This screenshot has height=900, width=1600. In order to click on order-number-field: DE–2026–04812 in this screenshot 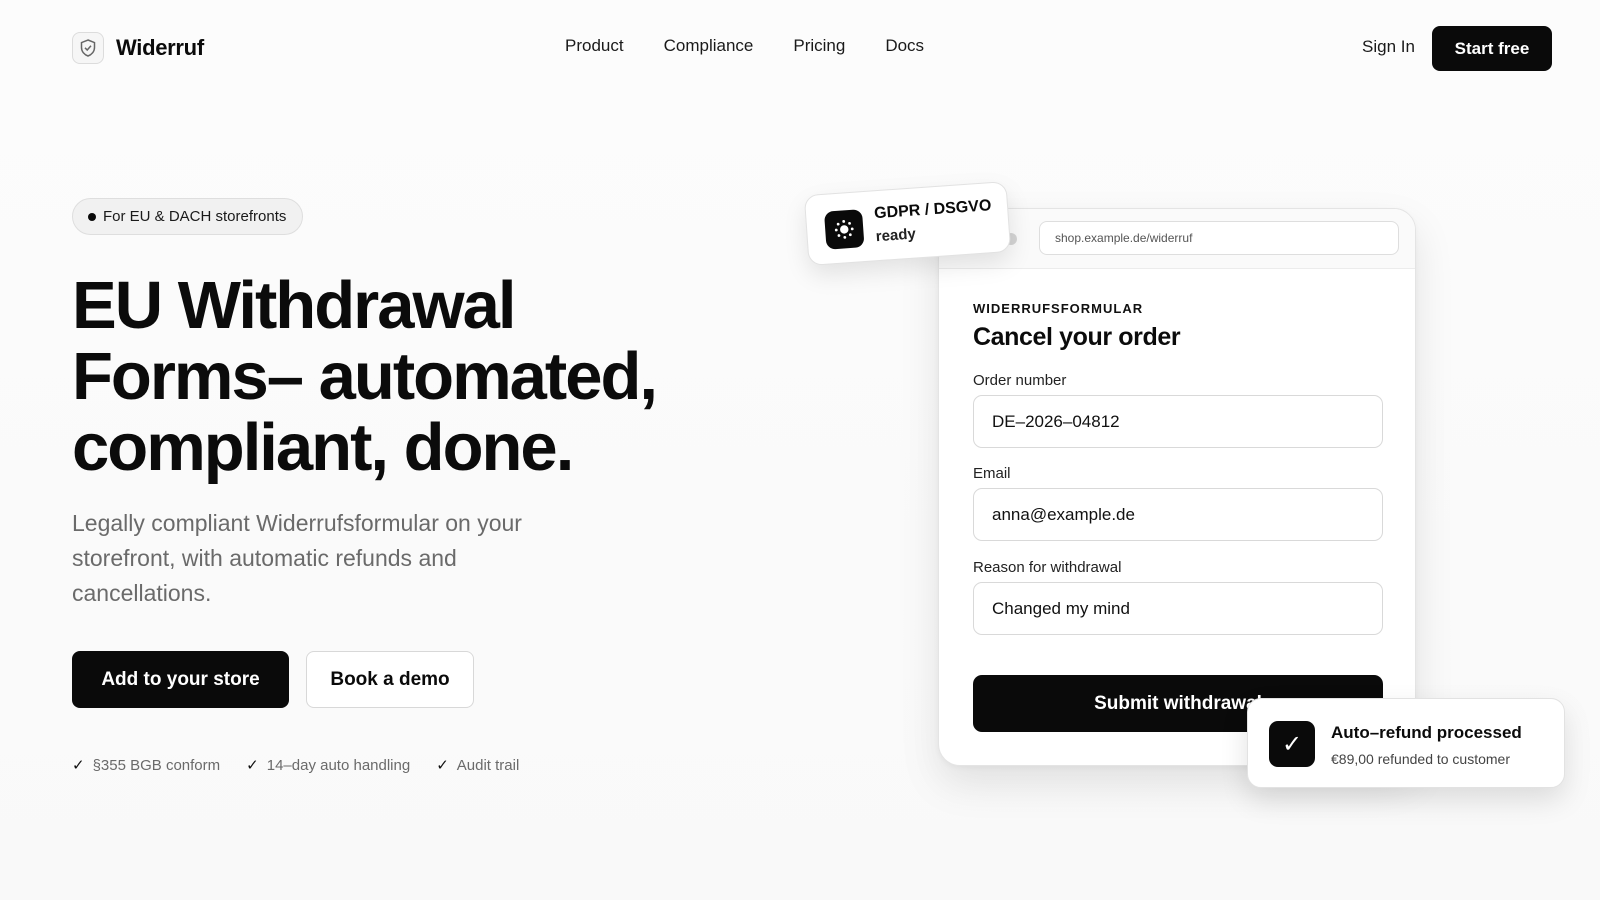, I will do `click(1178, 421)`.